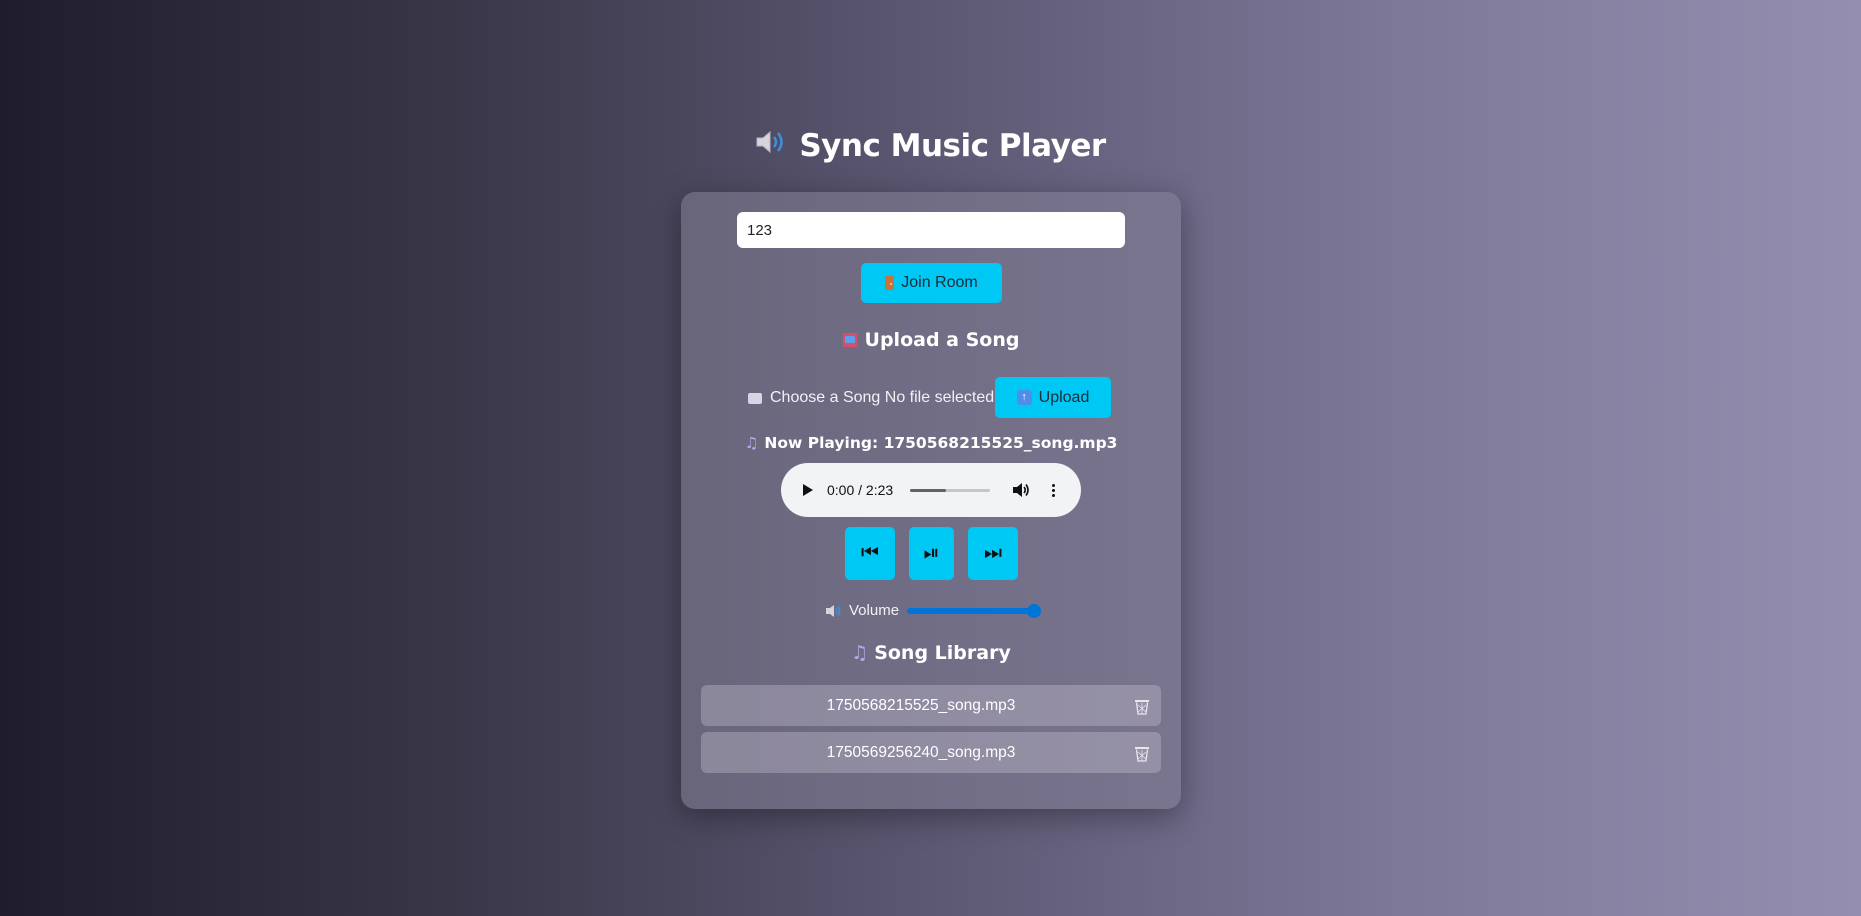  What do you see at coordinates (952, 146) in the screenshot?
I see `app-title-text: Sync Music Player` at bounding box center [952, 146].